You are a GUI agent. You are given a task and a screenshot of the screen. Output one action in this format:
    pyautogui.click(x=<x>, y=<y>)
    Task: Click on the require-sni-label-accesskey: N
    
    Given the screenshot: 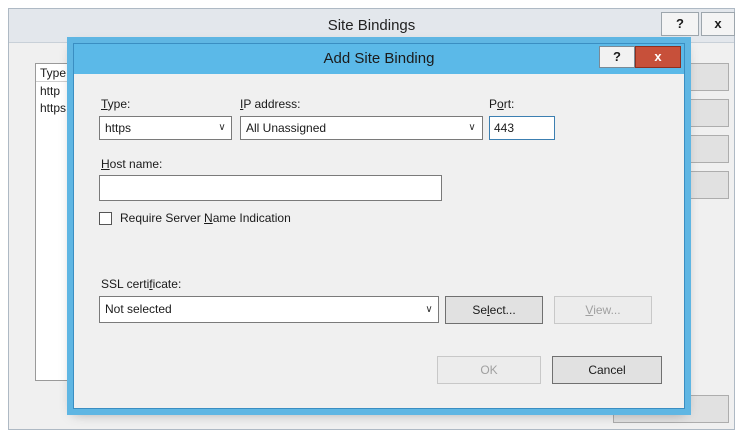 What is the action you would take?
    pyautogui.click(x=208, y=218)
    